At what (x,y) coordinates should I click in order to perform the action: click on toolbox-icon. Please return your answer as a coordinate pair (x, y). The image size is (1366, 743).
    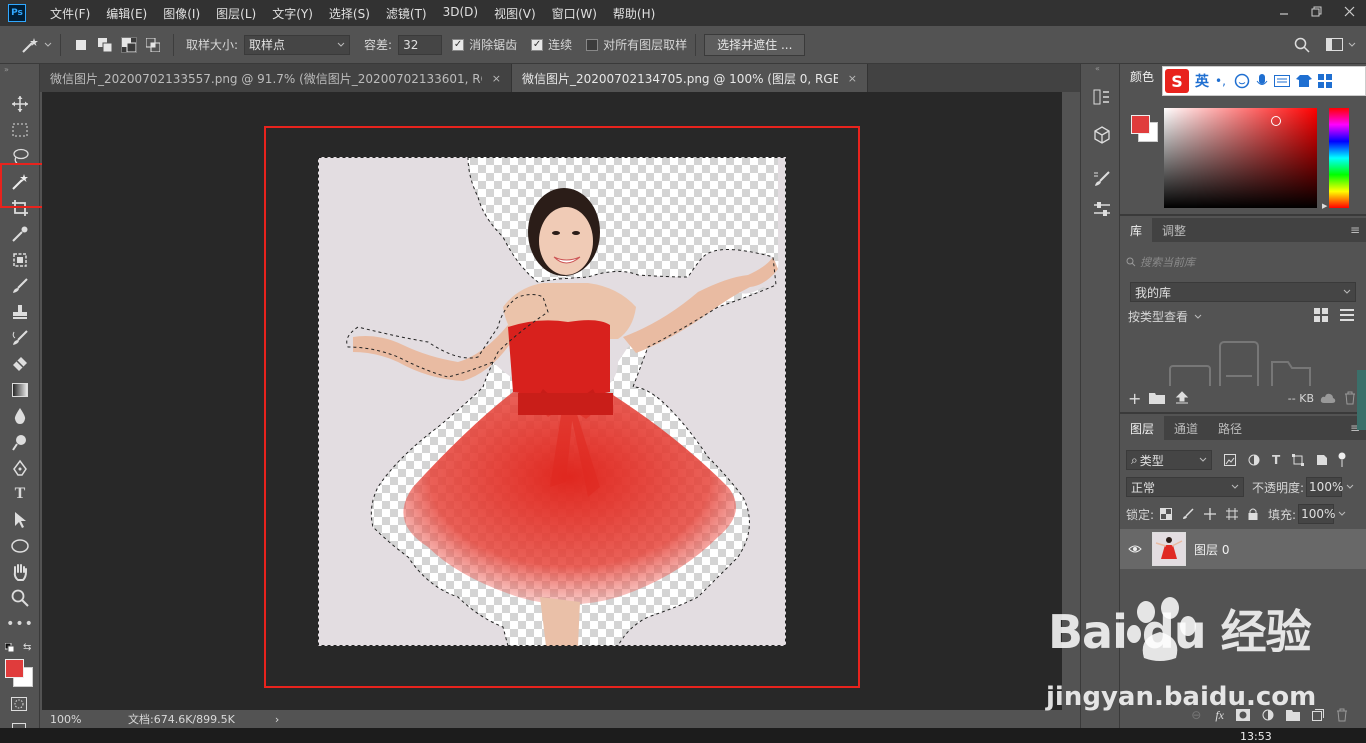
    Looking at the image, I should click on (1324, 81).